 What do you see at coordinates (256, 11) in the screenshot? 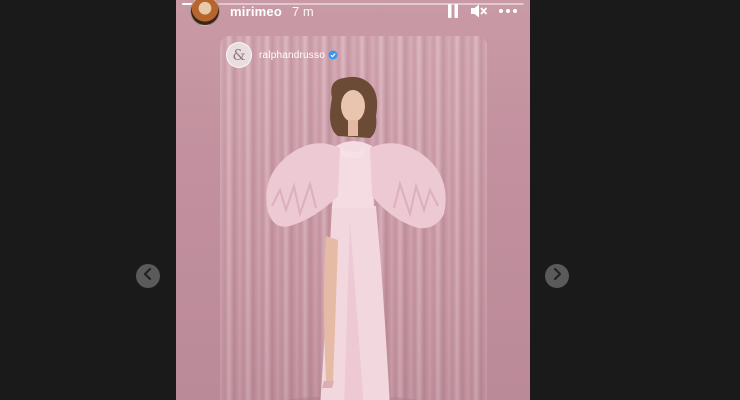
I see `story-username: mirimeo` at bounding box center [256, 11].